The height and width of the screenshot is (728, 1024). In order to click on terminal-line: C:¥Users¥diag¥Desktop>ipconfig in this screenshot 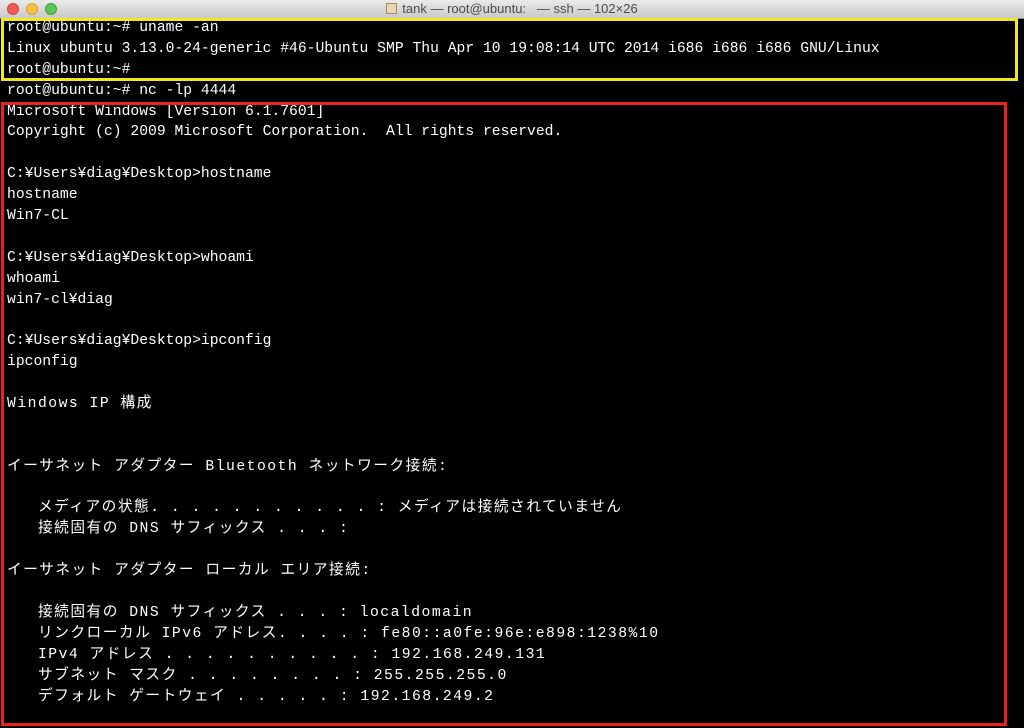, I will do `click(139, 341)`.